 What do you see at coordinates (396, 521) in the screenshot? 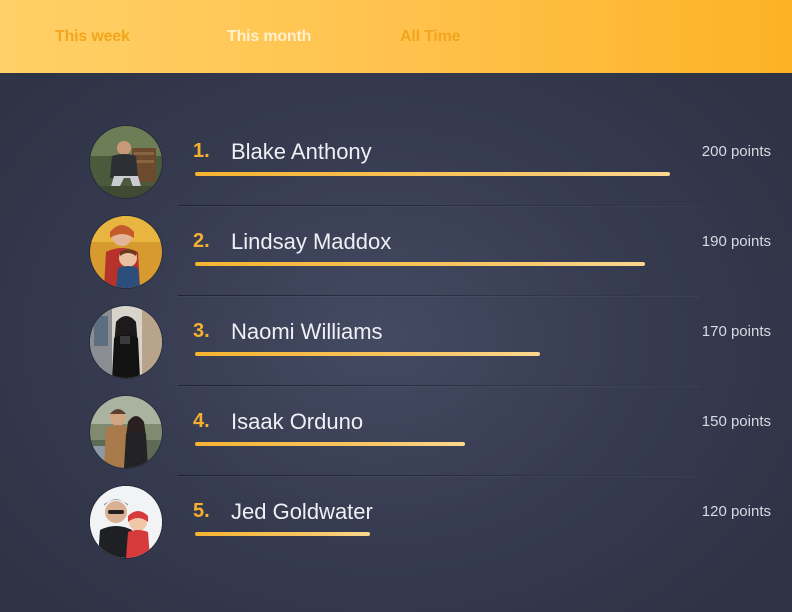
I see `leaderboard-row: 5. Jed Goldwater 120 points` at bounding box center [396, 521].